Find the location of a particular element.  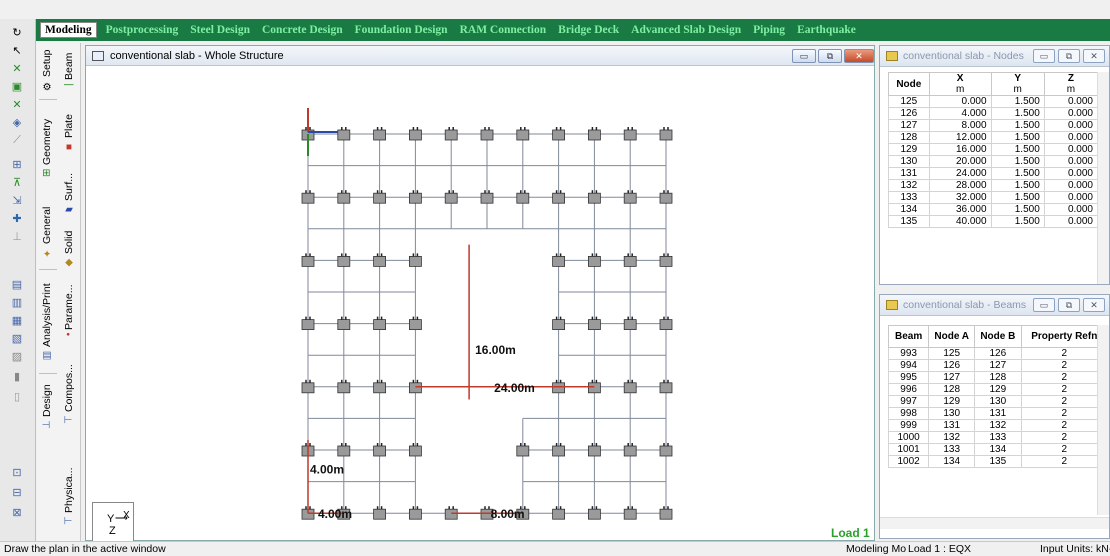

table-row: 1002 134 135 2 is located at coordinates (998, 461).